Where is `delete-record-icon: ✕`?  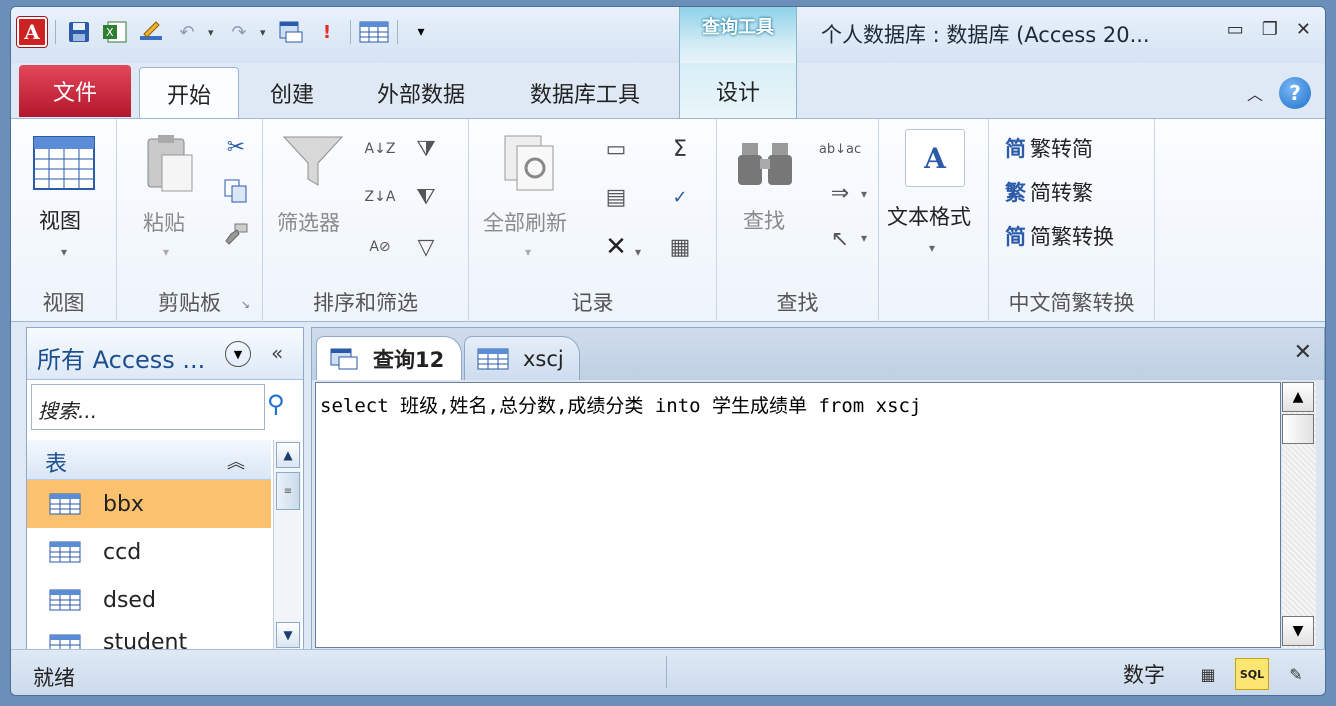
delete-record-icon: ✕ is located at coordinates (616, 247).